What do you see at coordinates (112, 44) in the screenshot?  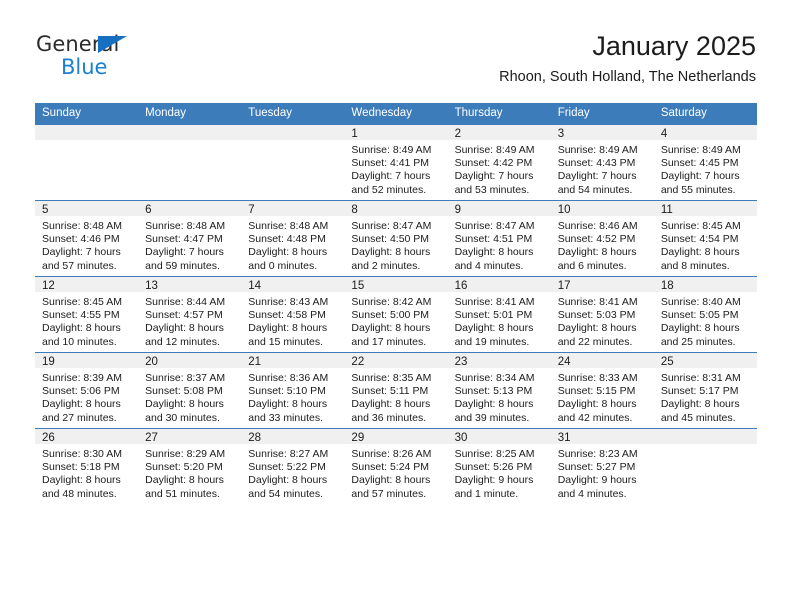 I see `logo-triangle-icon` at bounding box center [112, 44].